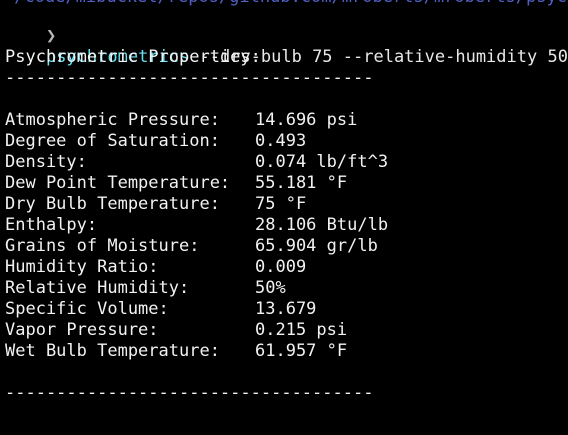 Image resolution: width=568 pixels, height=435 pixels. What do you see at coordinates (82, 330) in the screenshot?
I see `property-label: Vapor Pressure:` at bounding box center [82, 330].